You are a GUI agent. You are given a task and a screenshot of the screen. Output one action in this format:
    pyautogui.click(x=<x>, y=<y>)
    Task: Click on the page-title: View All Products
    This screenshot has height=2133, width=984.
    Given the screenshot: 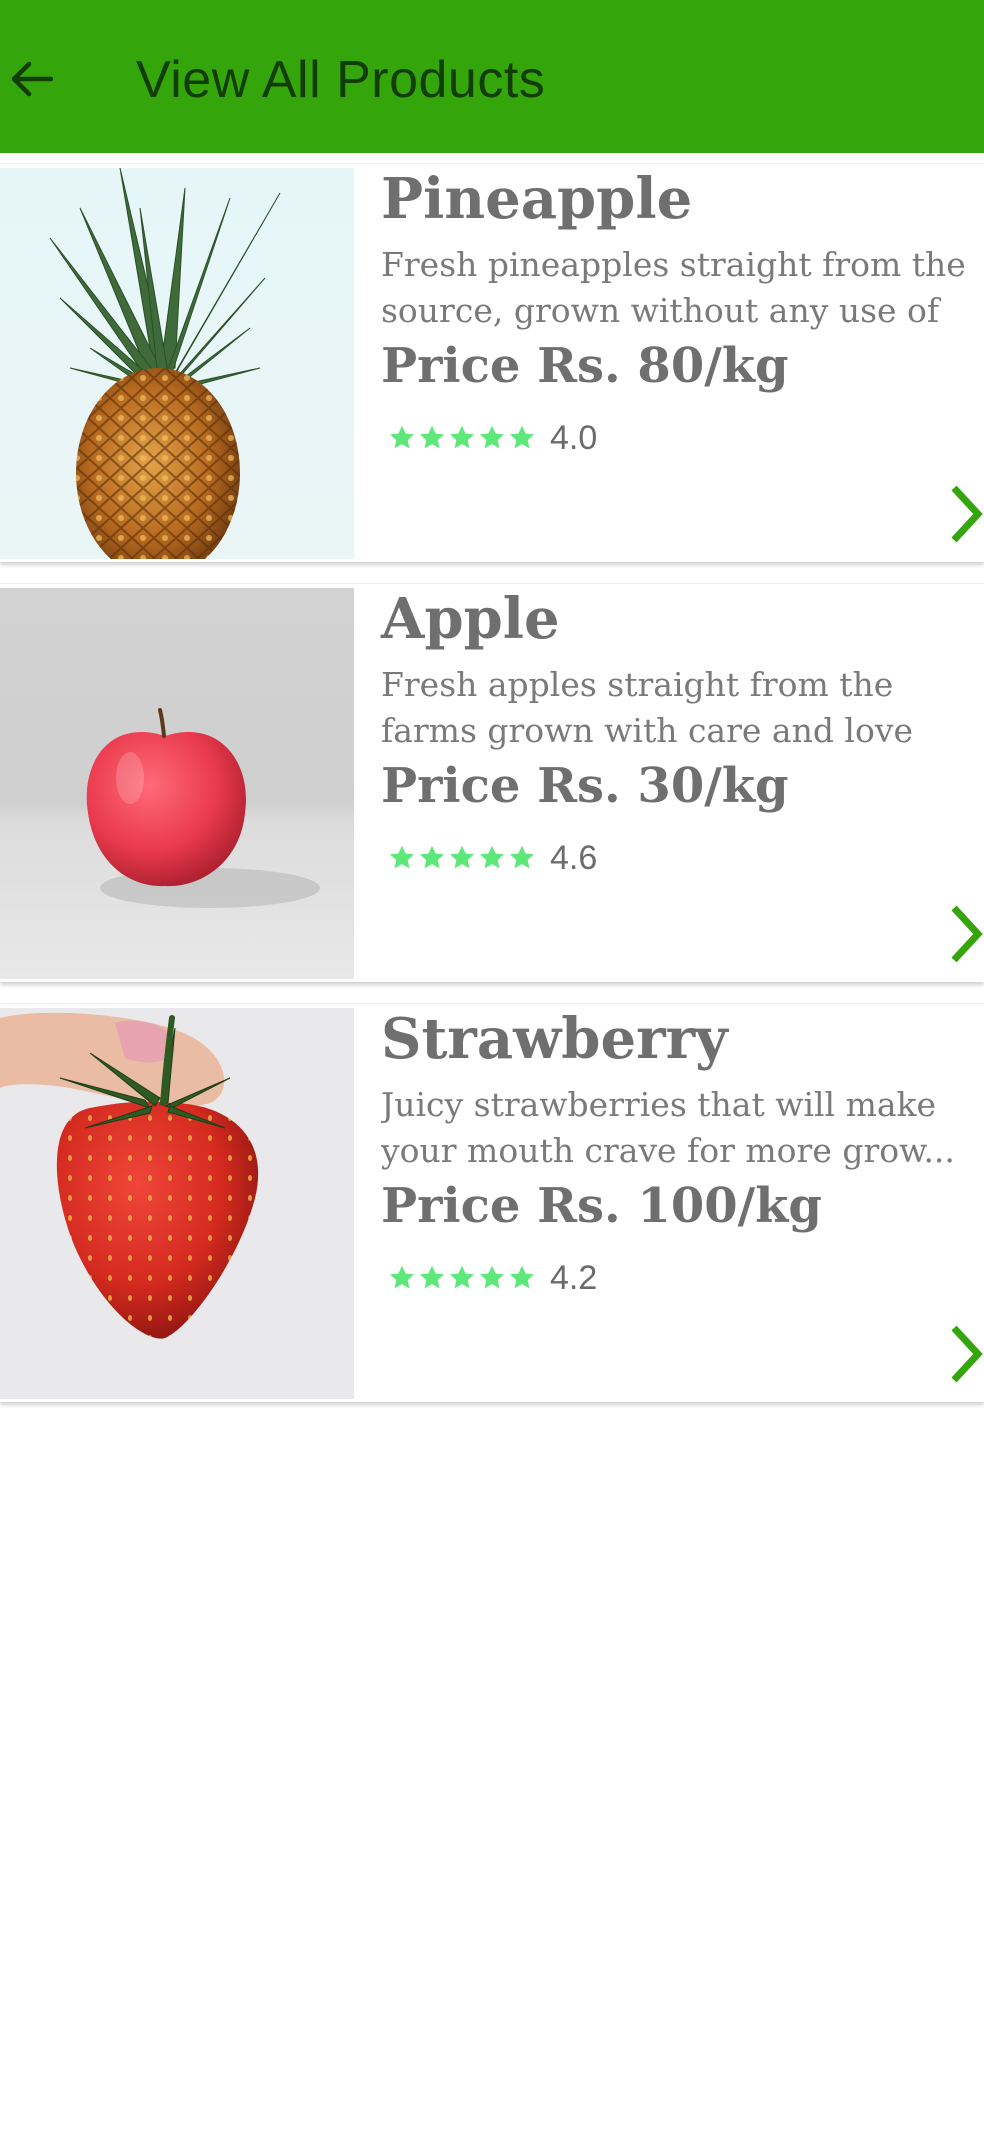 What is the action you would take?
    pyautogui.click(x=341, y=80)
    